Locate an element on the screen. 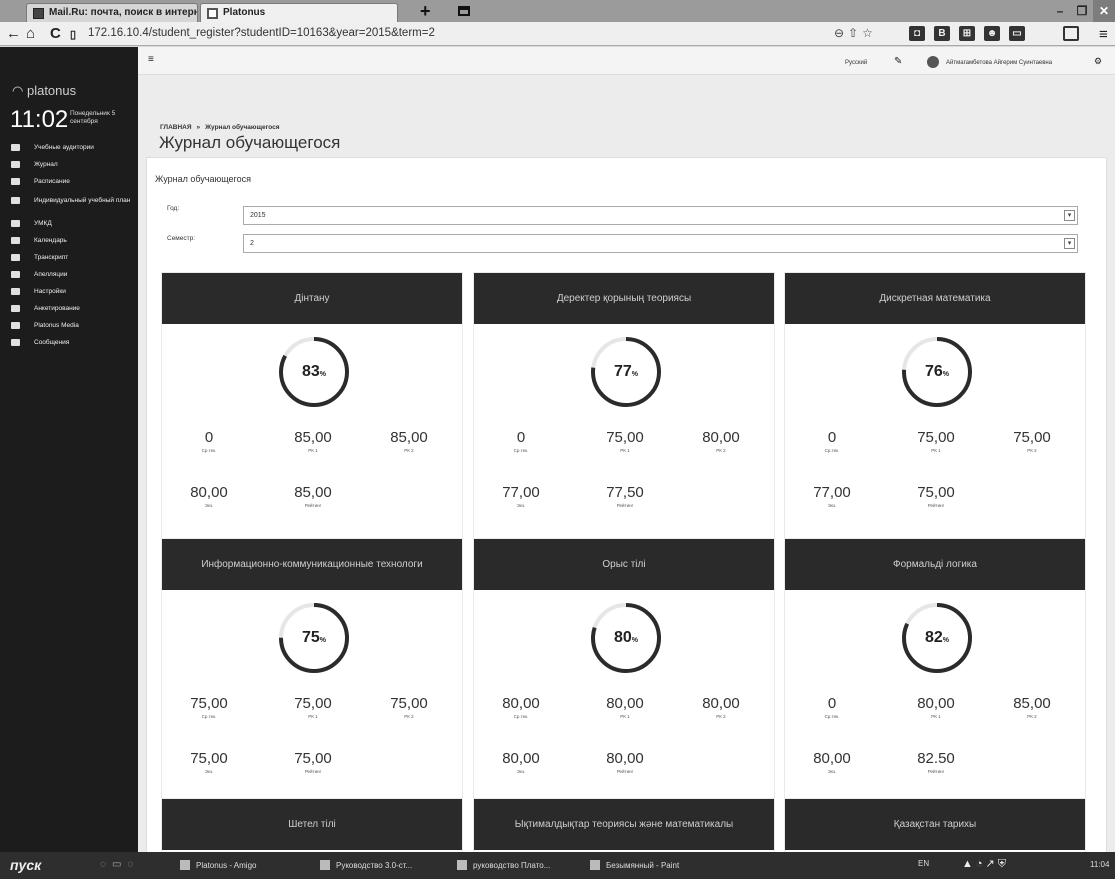 This screenshot has height=879, width=1115. breadcrumb-home: ГЛАВНАЯ is located at coordinates (176, 127).